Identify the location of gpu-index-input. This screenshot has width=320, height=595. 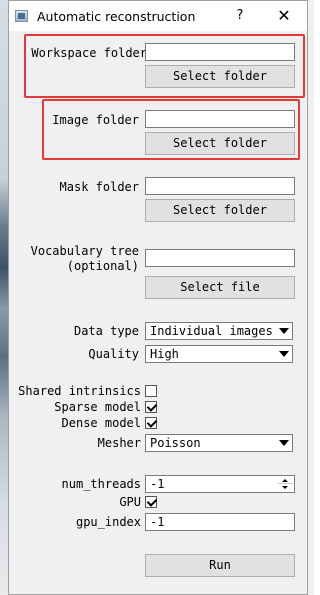
(220, 522).